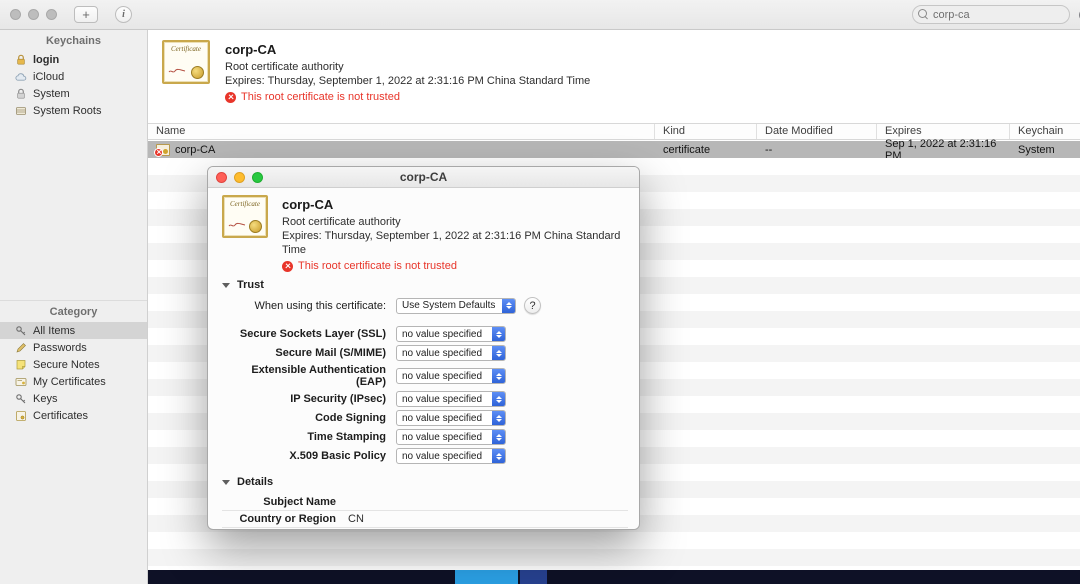 The image size is (1080, 584). I want to click on host-taskbar, so click(614, 577).